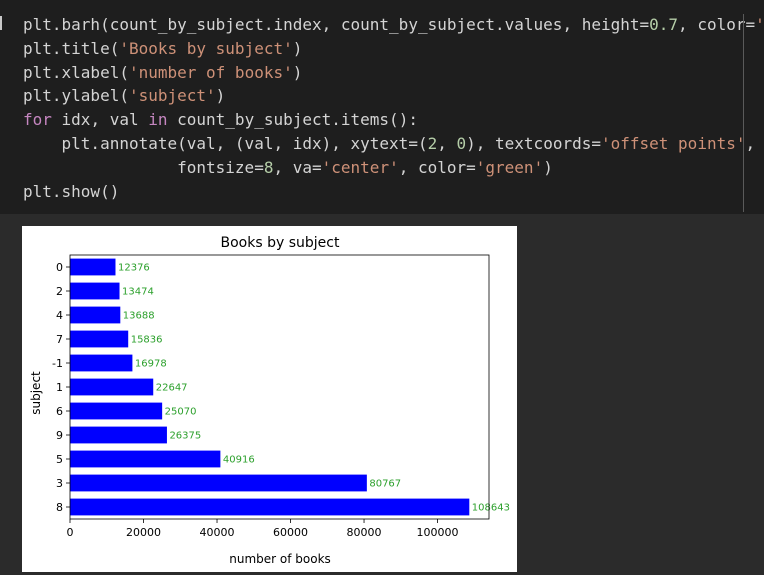 The height and width of the screenshot is (575, 764). Describe the element at coordinates (664, 24) in the screenshot. I see `code-token: 0.7` at that location.